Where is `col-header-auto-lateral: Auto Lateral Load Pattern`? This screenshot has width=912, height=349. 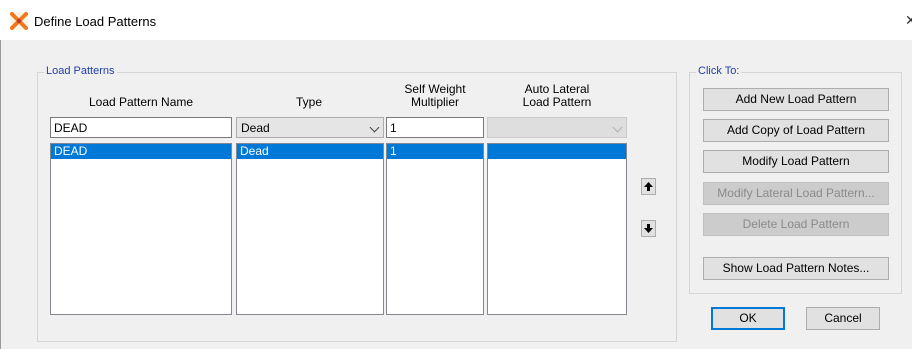 col-header-auto-lateral: Auto Lateral Load Pattern is located at coordinates (557, 96).